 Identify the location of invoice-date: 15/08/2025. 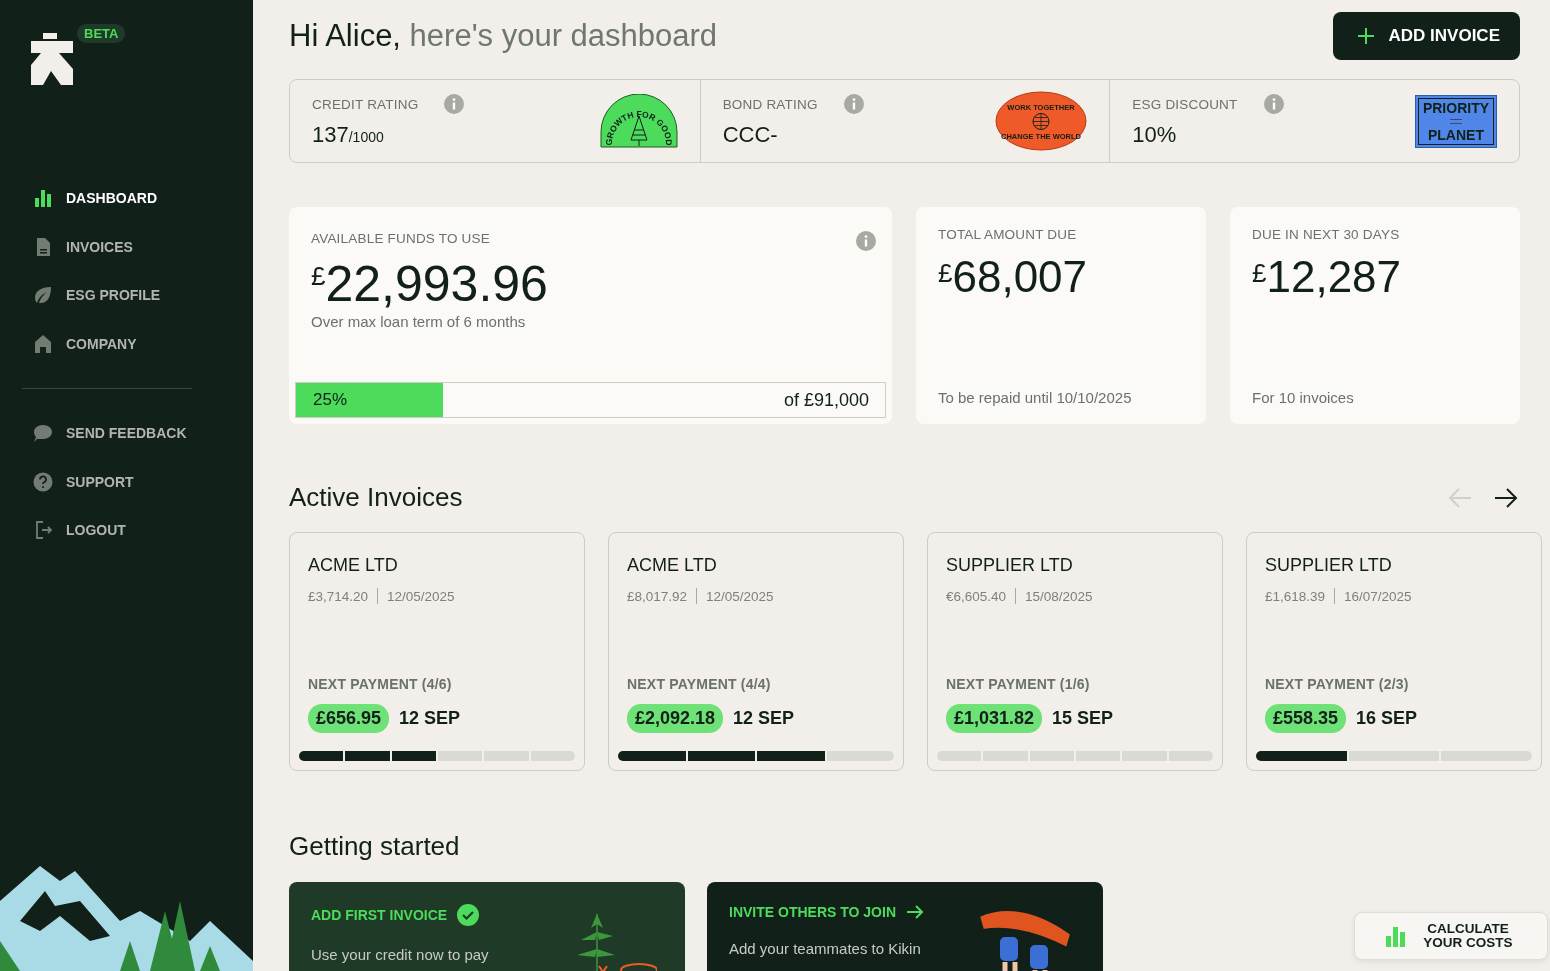
(1059, 596).